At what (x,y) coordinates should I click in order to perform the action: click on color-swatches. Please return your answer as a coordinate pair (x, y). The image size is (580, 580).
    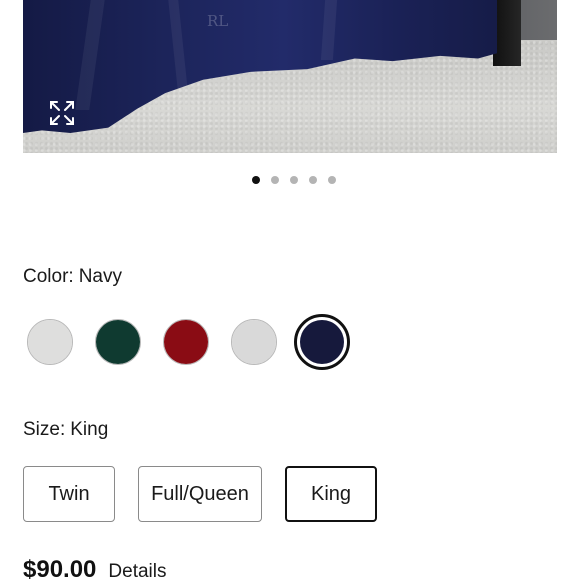
    Looking at the image, I should click on (188, 342).